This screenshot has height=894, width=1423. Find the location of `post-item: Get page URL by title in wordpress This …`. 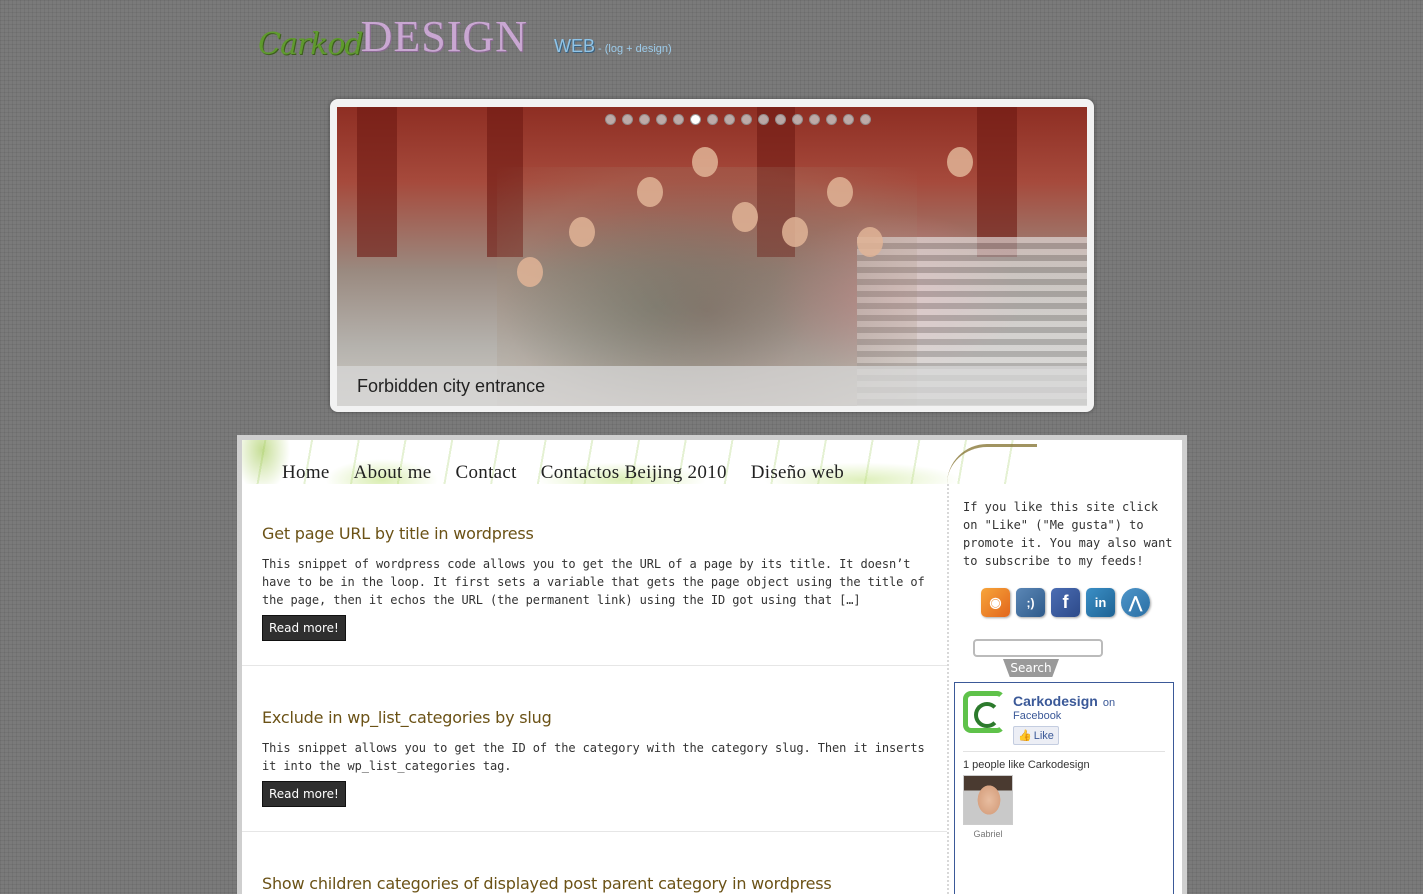

post-item: Get page URL by title in wordpress This … is located at coordinates (594, 575).